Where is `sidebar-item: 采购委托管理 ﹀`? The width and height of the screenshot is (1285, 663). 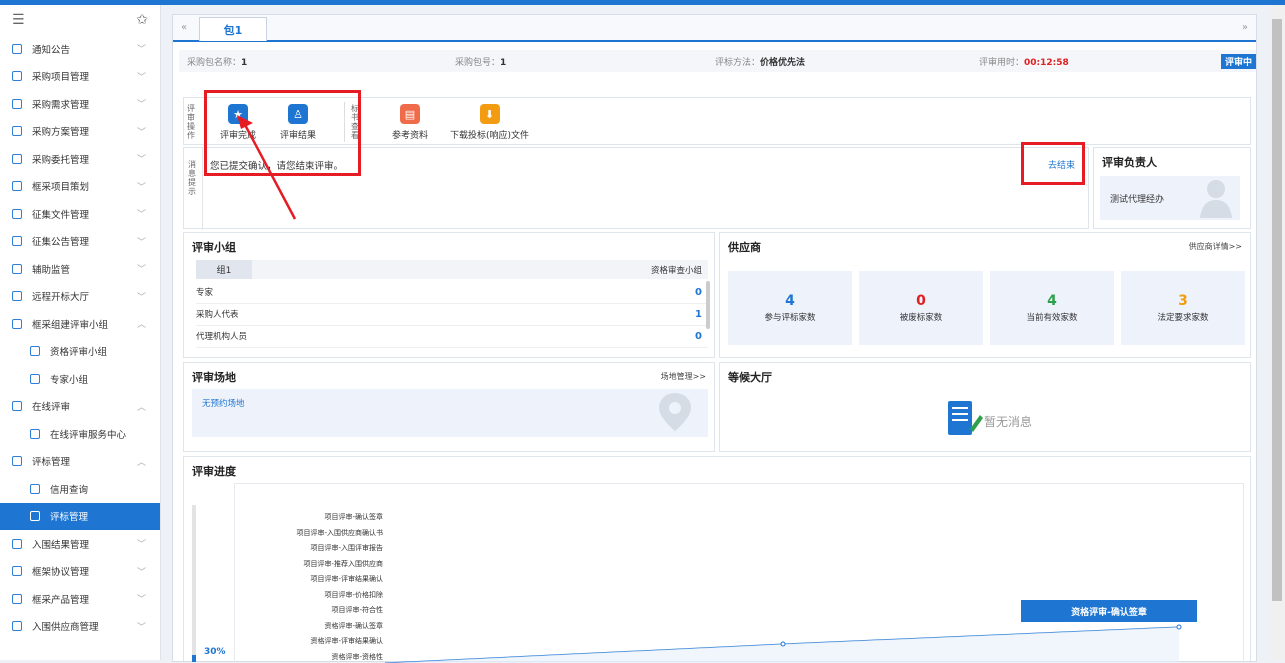
sidebar-item: 采购委托管理 ﹀ is located at coordinates (80, 159).